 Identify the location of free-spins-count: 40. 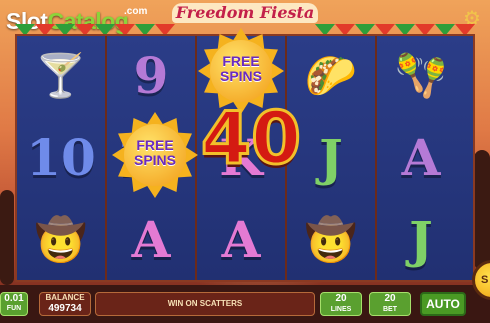
(250, 138).